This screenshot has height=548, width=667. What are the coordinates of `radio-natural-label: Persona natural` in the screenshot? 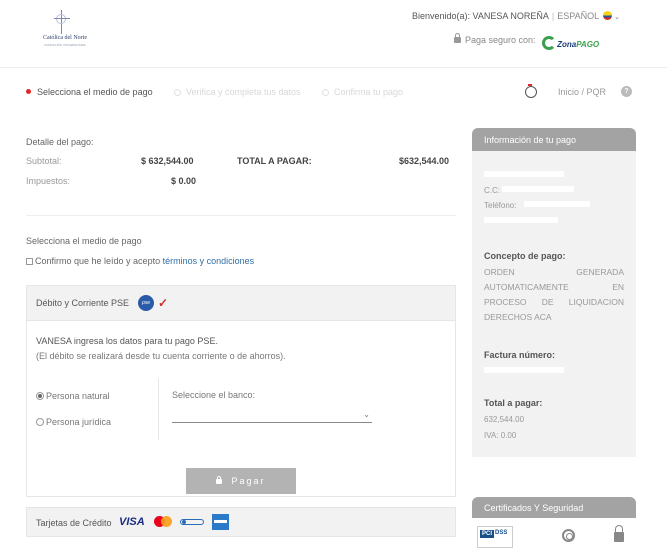 It's located at (78, 396).